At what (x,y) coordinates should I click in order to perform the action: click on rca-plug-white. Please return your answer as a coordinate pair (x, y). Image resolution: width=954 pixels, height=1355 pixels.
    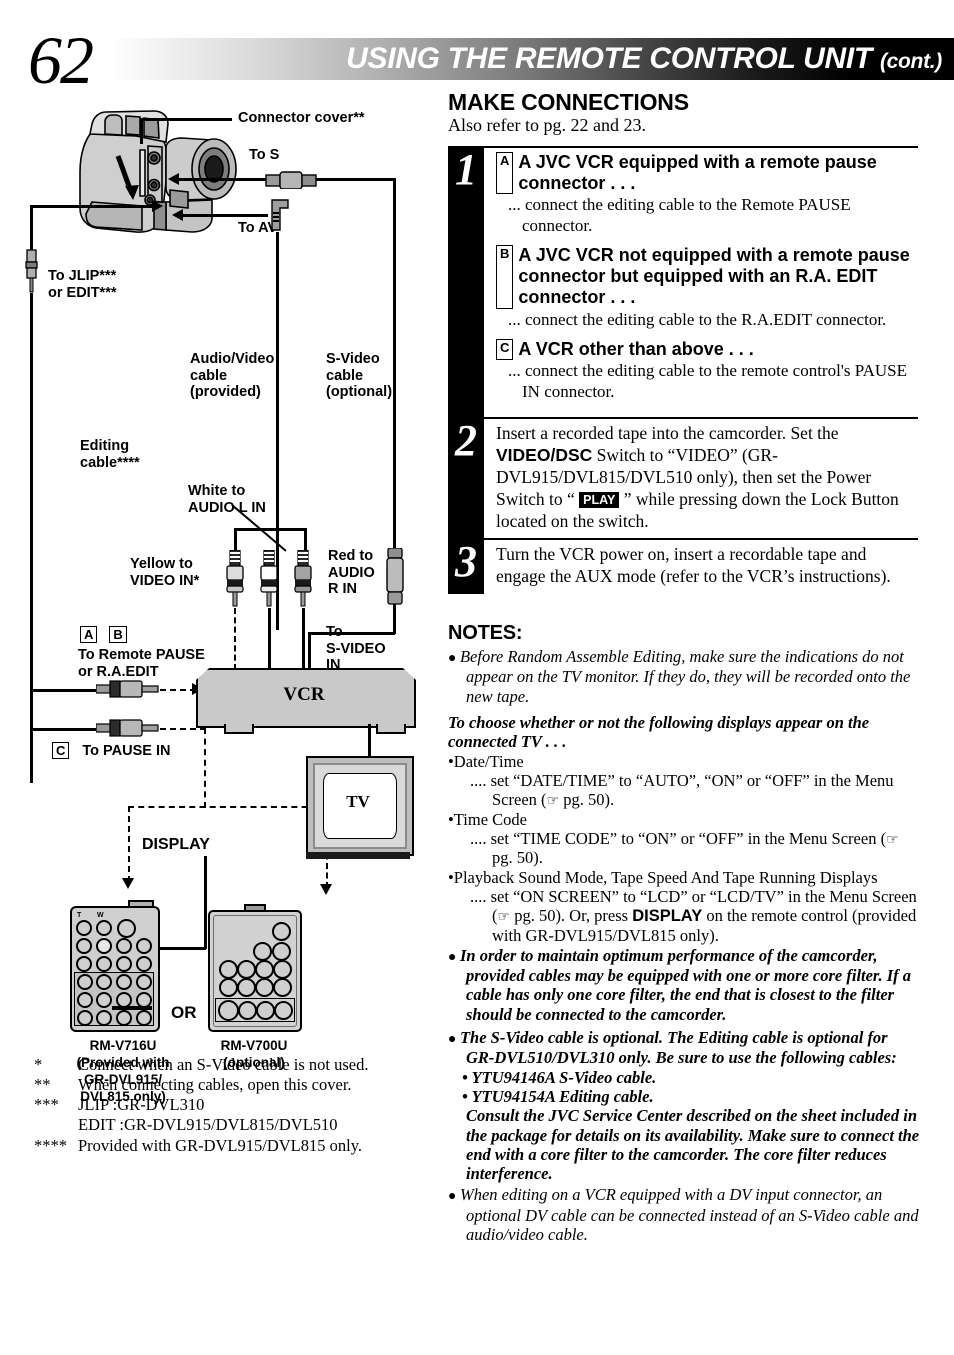
    Looking at the image, I should click on (269, 578).